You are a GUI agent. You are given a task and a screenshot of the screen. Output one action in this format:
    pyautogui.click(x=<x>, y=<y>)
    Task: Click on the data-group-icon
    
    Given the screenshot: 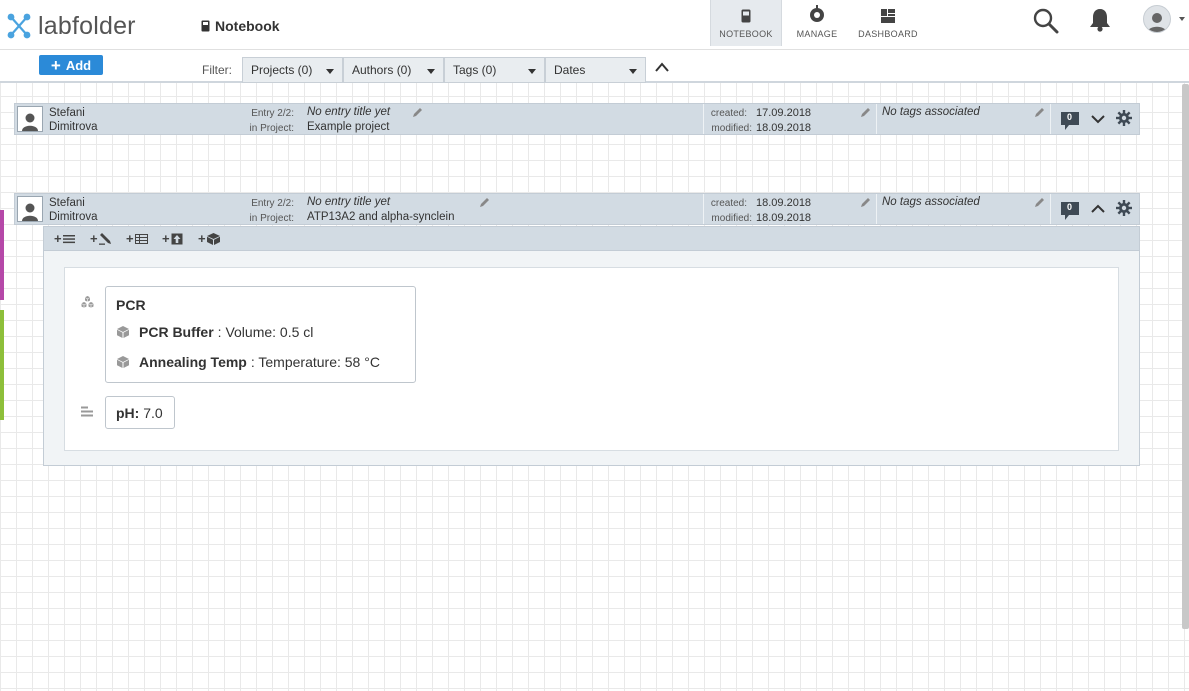 What is the action you would take?
    pyautogui.click(x=87, y=302)
    